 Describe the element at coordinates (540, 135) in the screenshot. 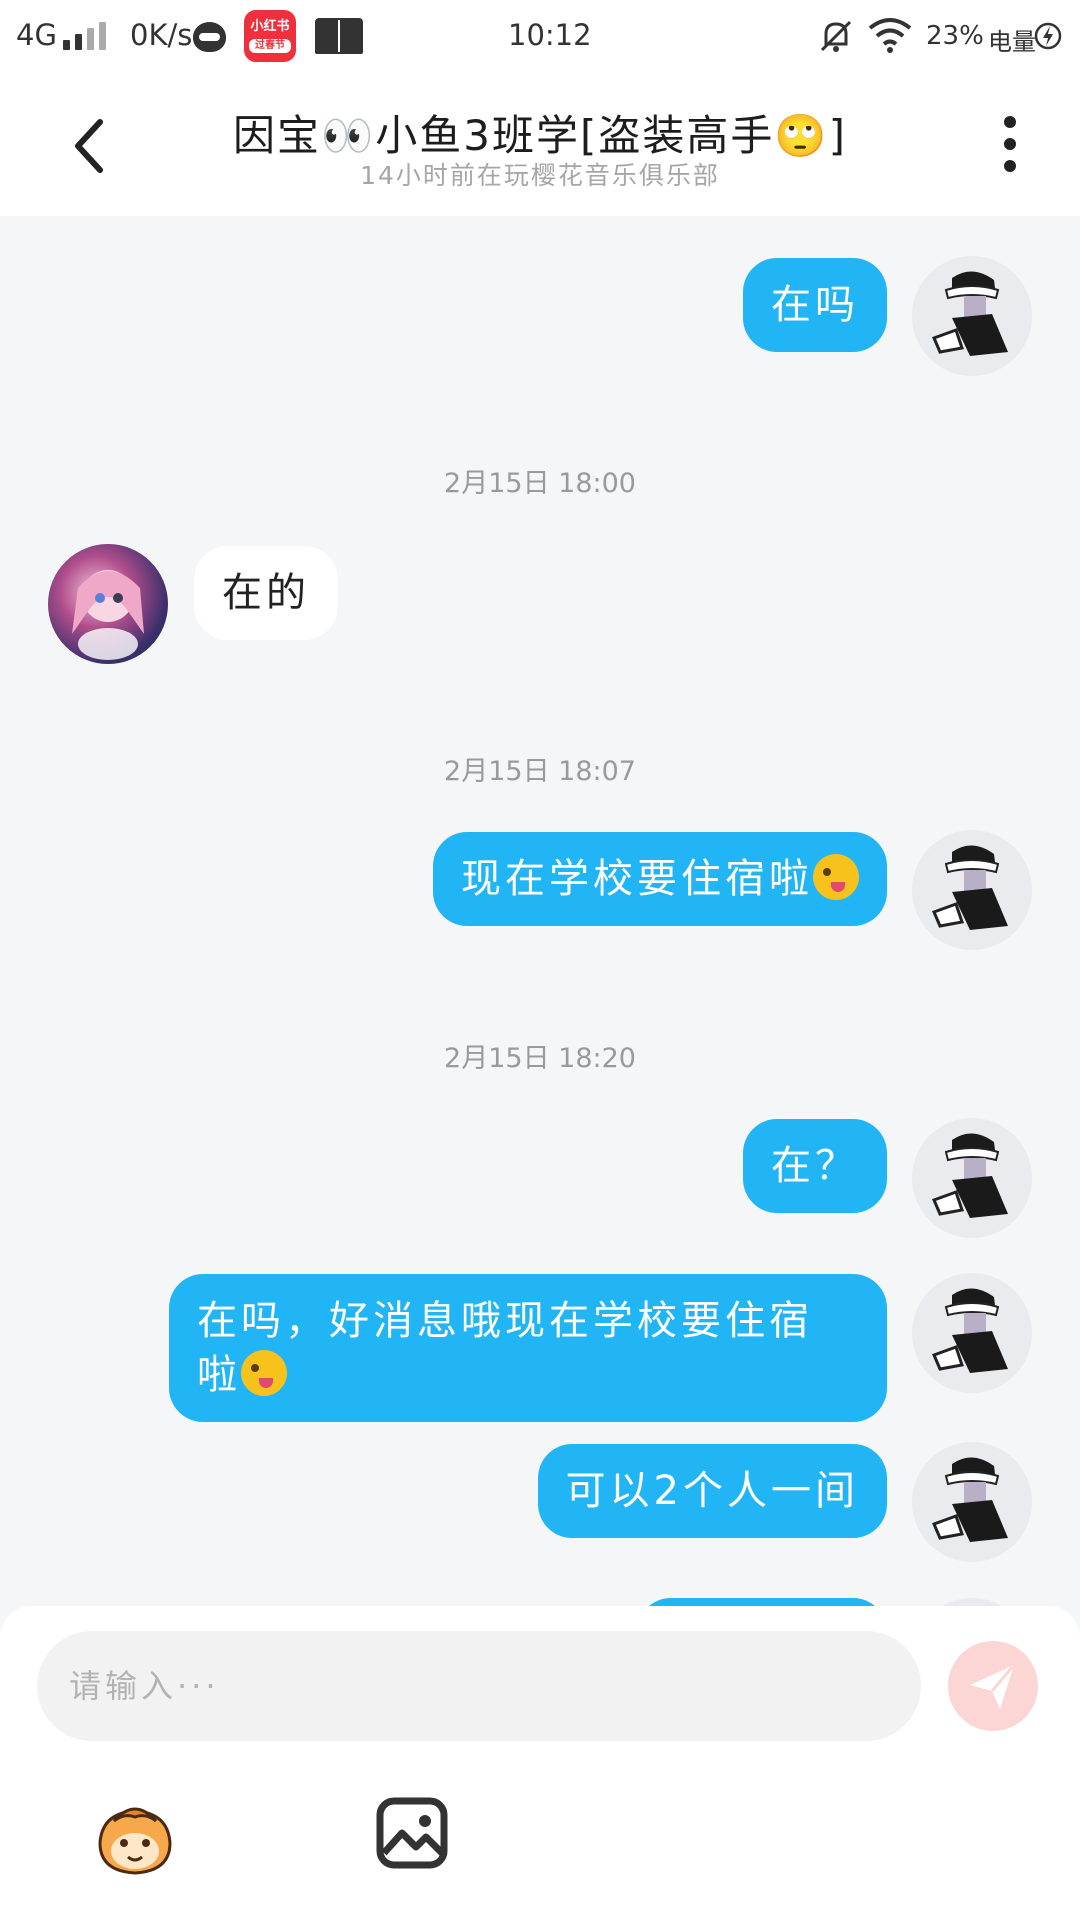

I see `chat-title: 因宝👀小鱼3班学[盗装高手🙄]` at that location.